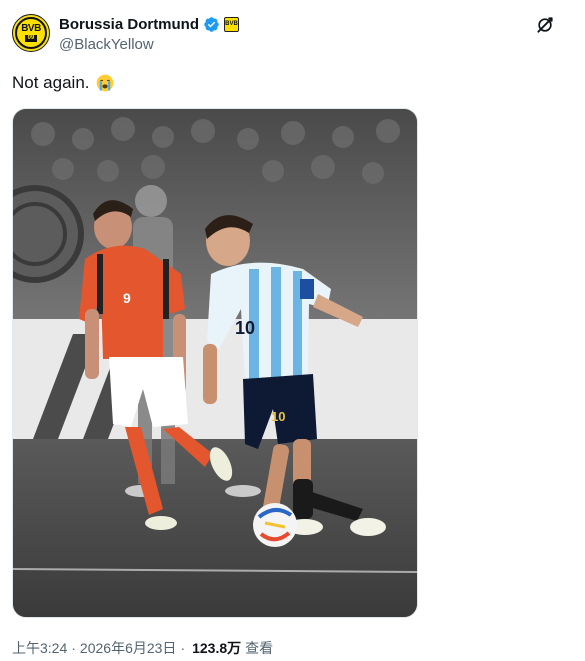 This screenshot has height=661, width=585. What do you see at coordinates (51, 82) in the screenshot?
I see `tweet-text: Not again.` at bounding box center [51, 82].